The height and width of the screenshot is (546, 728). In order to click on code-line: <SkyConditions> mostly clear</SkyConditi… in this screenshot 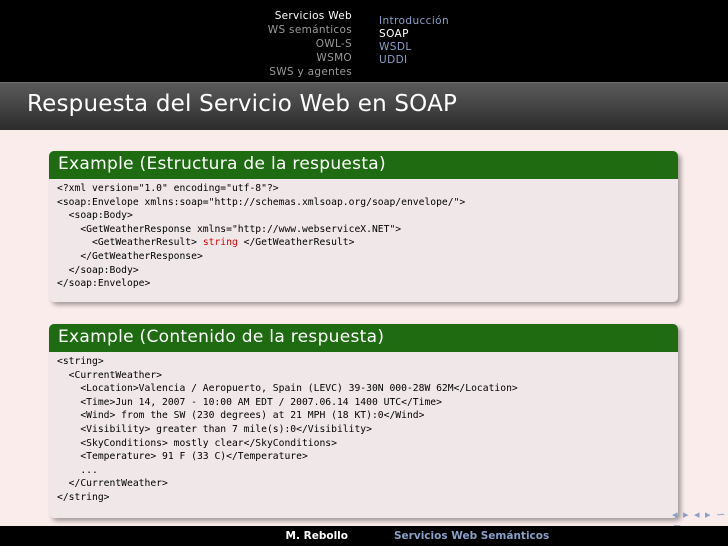, I will do `click(197, 443)`.